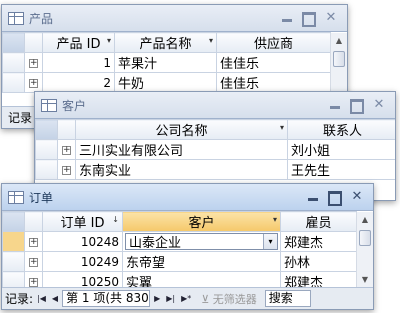 Image resolution: width=400 pixels, height=313 pixels. I want to click on company-name-cell: 三川实业有限公司, so click(181, 149).